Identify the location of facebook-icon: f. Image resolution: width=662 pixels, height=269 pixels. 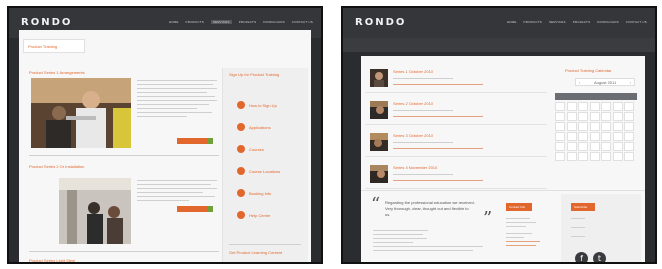
(581, 257).